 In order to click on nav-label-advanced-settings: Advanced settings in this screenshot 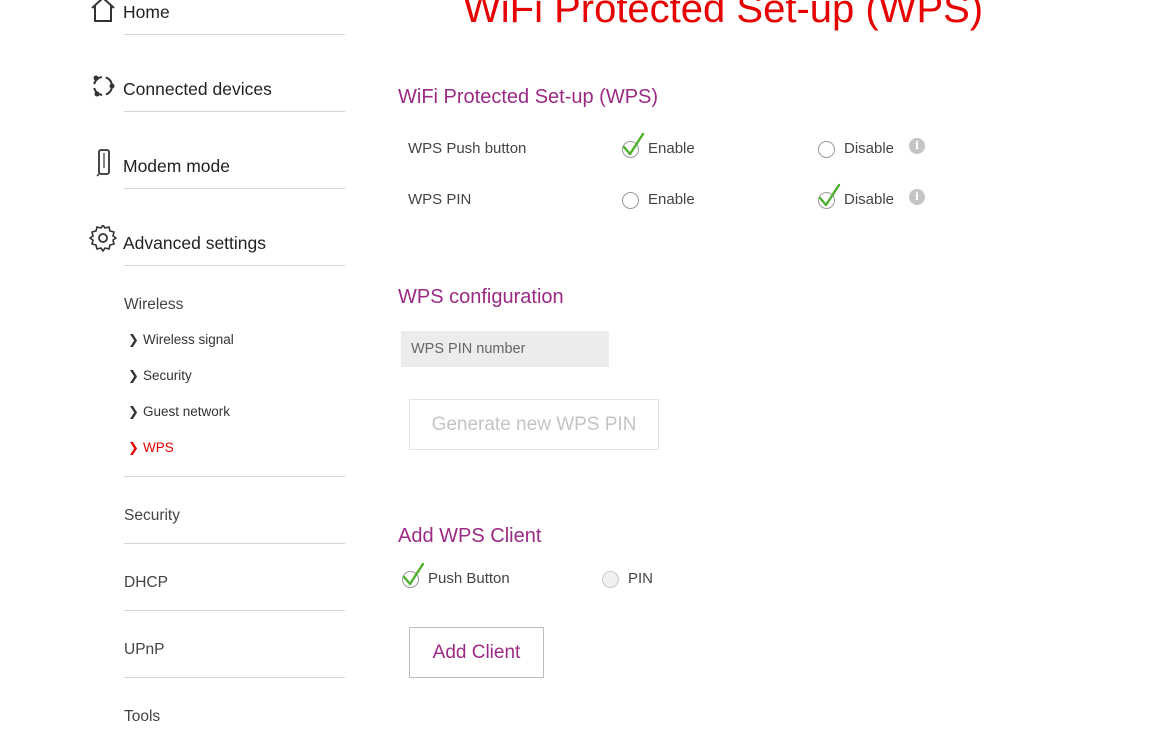, I will do `click(195, 243)`.